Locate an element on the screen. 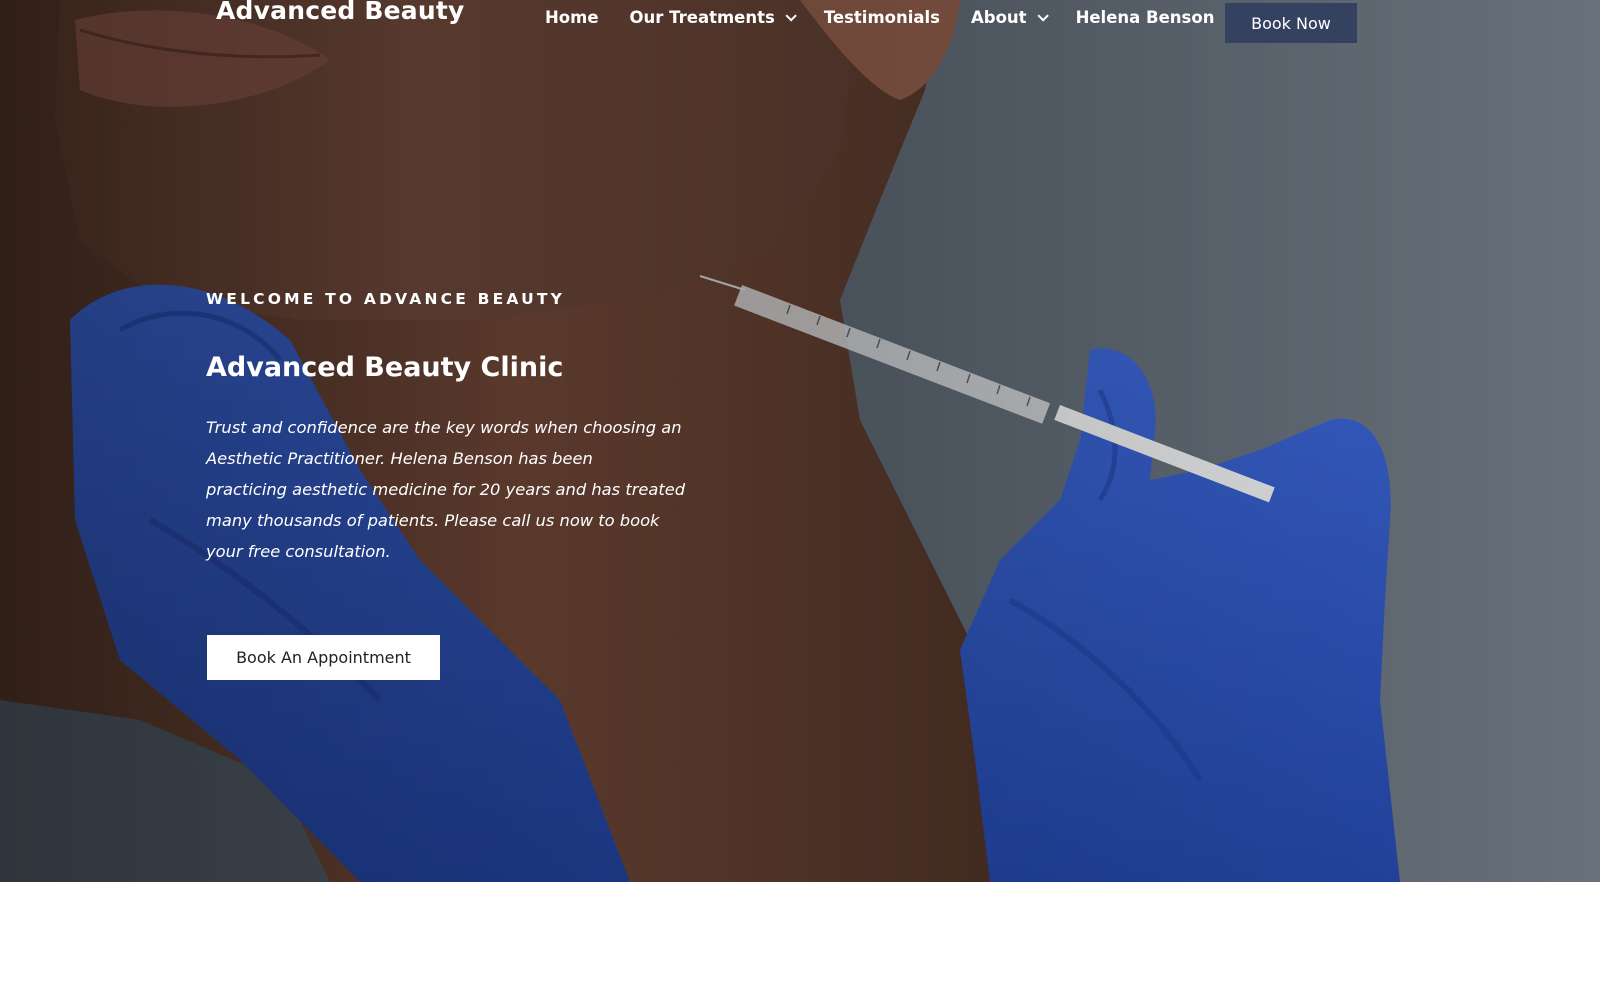  hero-kicker: WELCOME TO ADVANCE BEAUTY is located at coordinates (386, 299).